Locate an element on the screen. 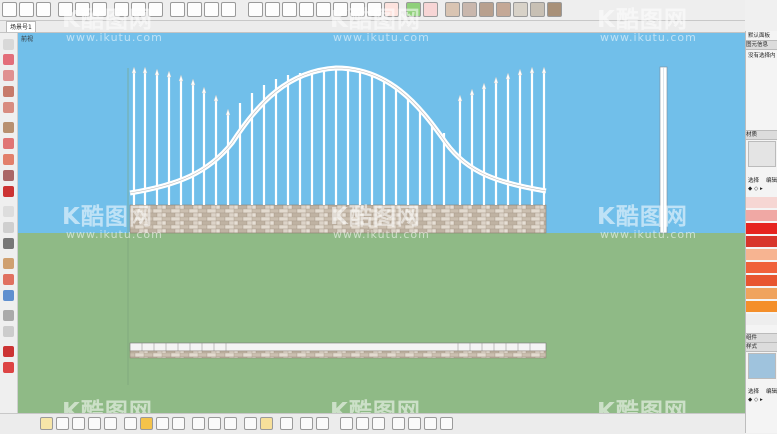  shadow-red-icon is located at coordinates (430, 9).